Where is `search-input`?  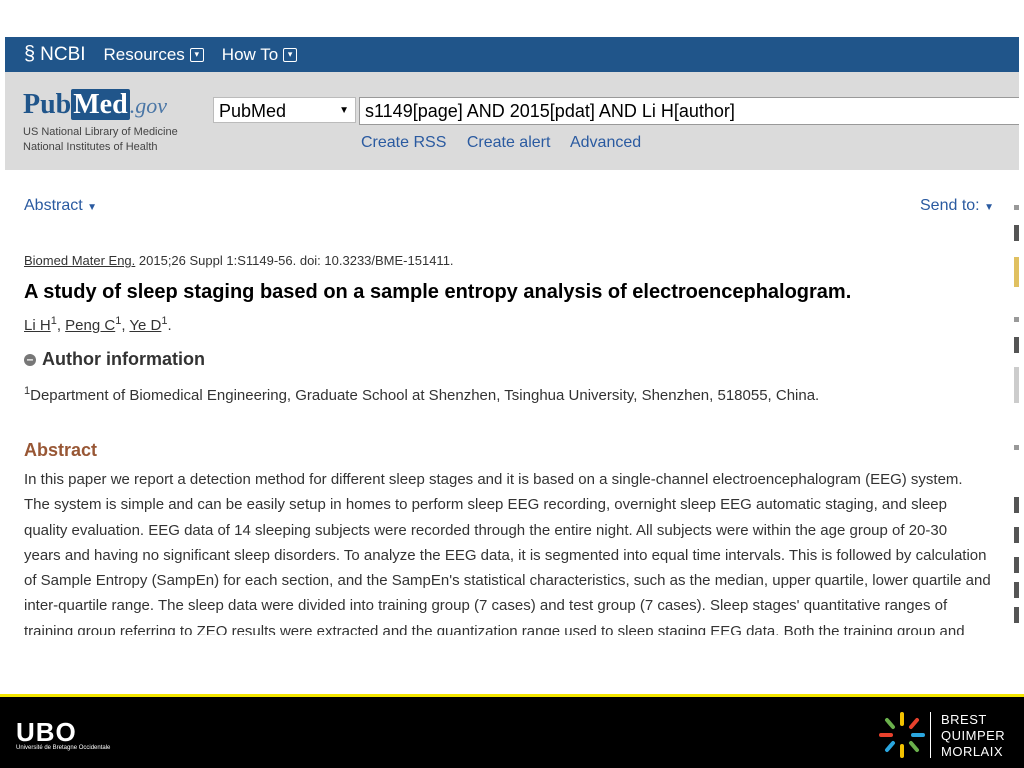
search-input is located at coordinates (689, 111).